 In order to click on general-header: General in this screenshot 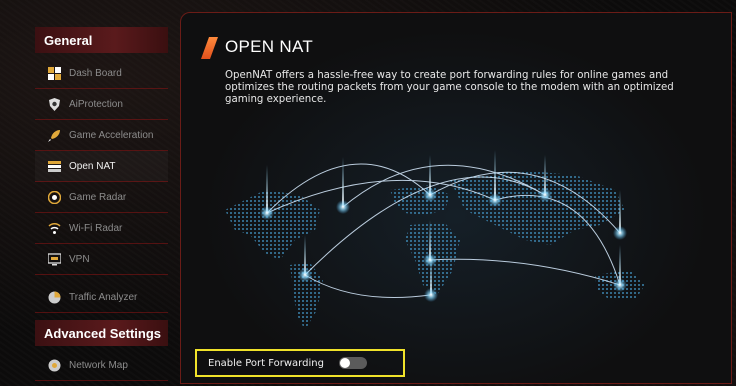, I will do `click(101, 40)`.